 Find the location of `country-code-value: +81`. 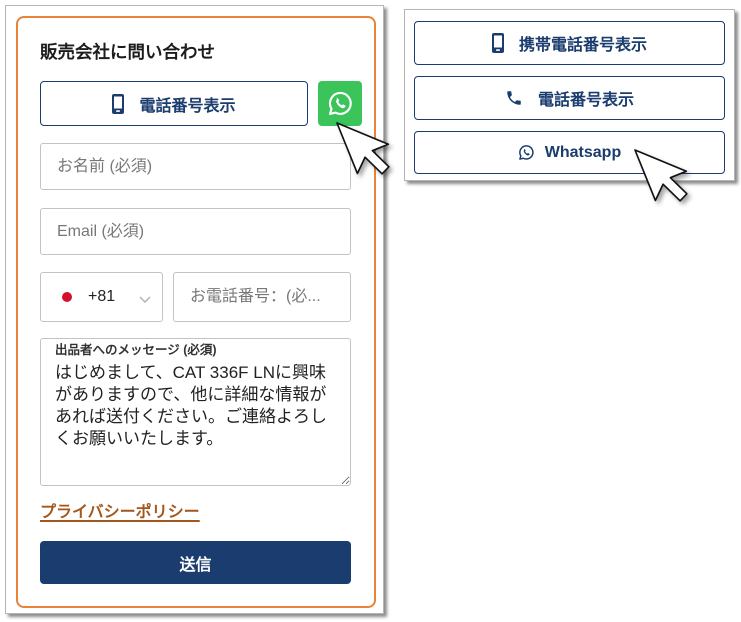

country-code-value: +81 is located at coordinates (102, 296).